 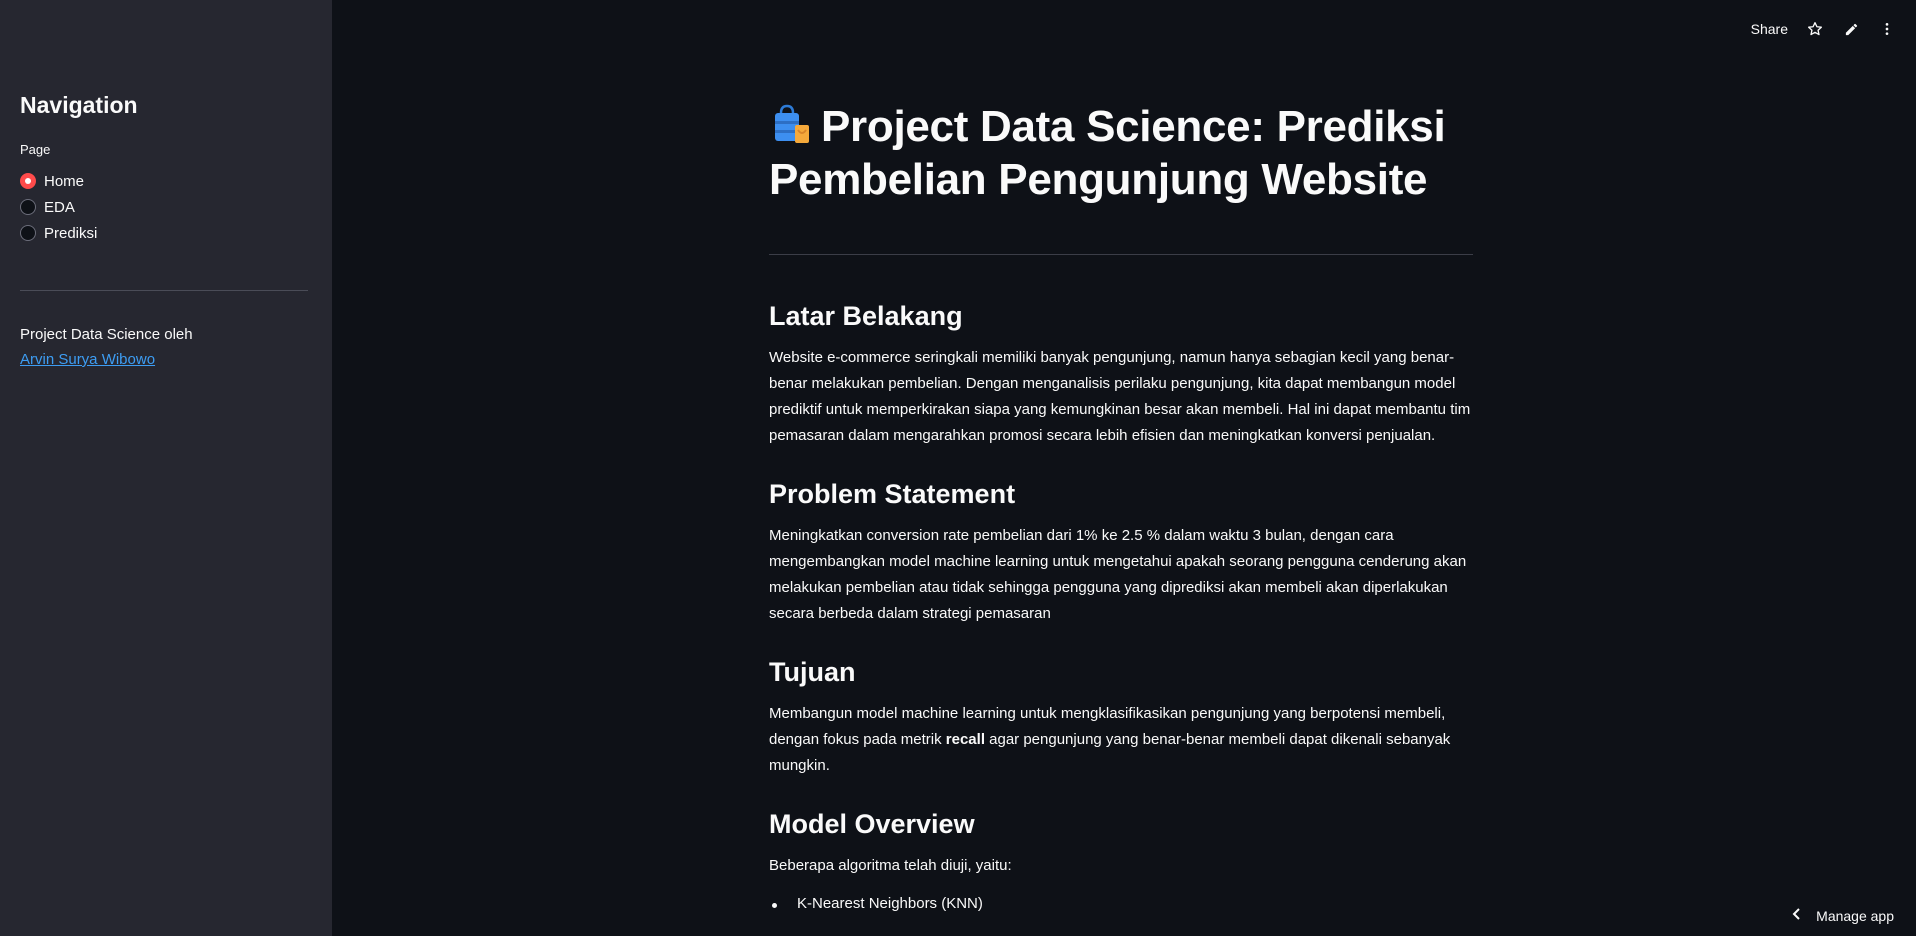 I want to click on author-link: Arvin Surya Wibowo, so click(x=87, y=359).